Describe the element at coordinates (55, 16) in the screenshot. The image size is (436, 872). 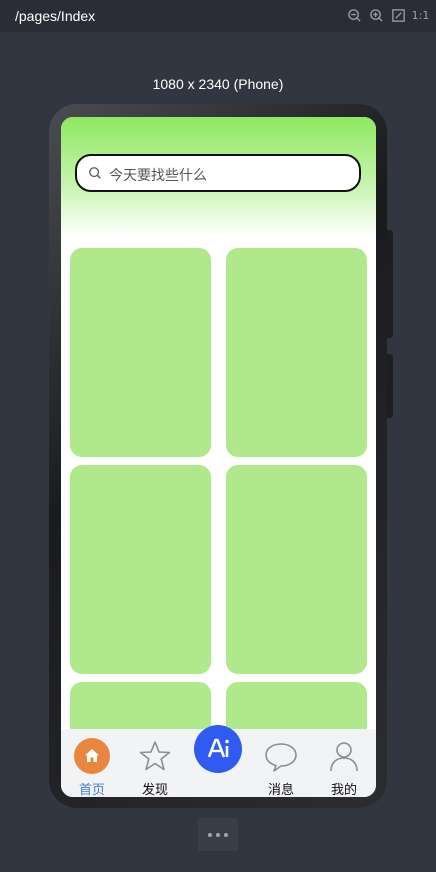
I see `page-path: /pages/Index` at that location.